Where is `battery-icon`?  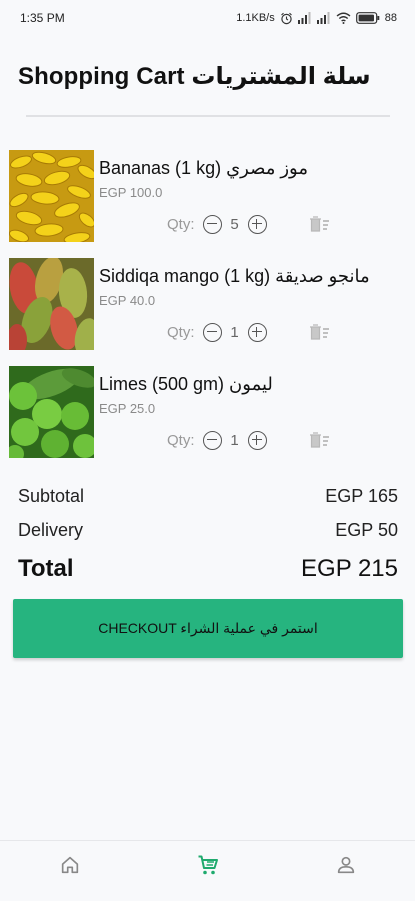 battery-icon is located at coordinates (367, 18).